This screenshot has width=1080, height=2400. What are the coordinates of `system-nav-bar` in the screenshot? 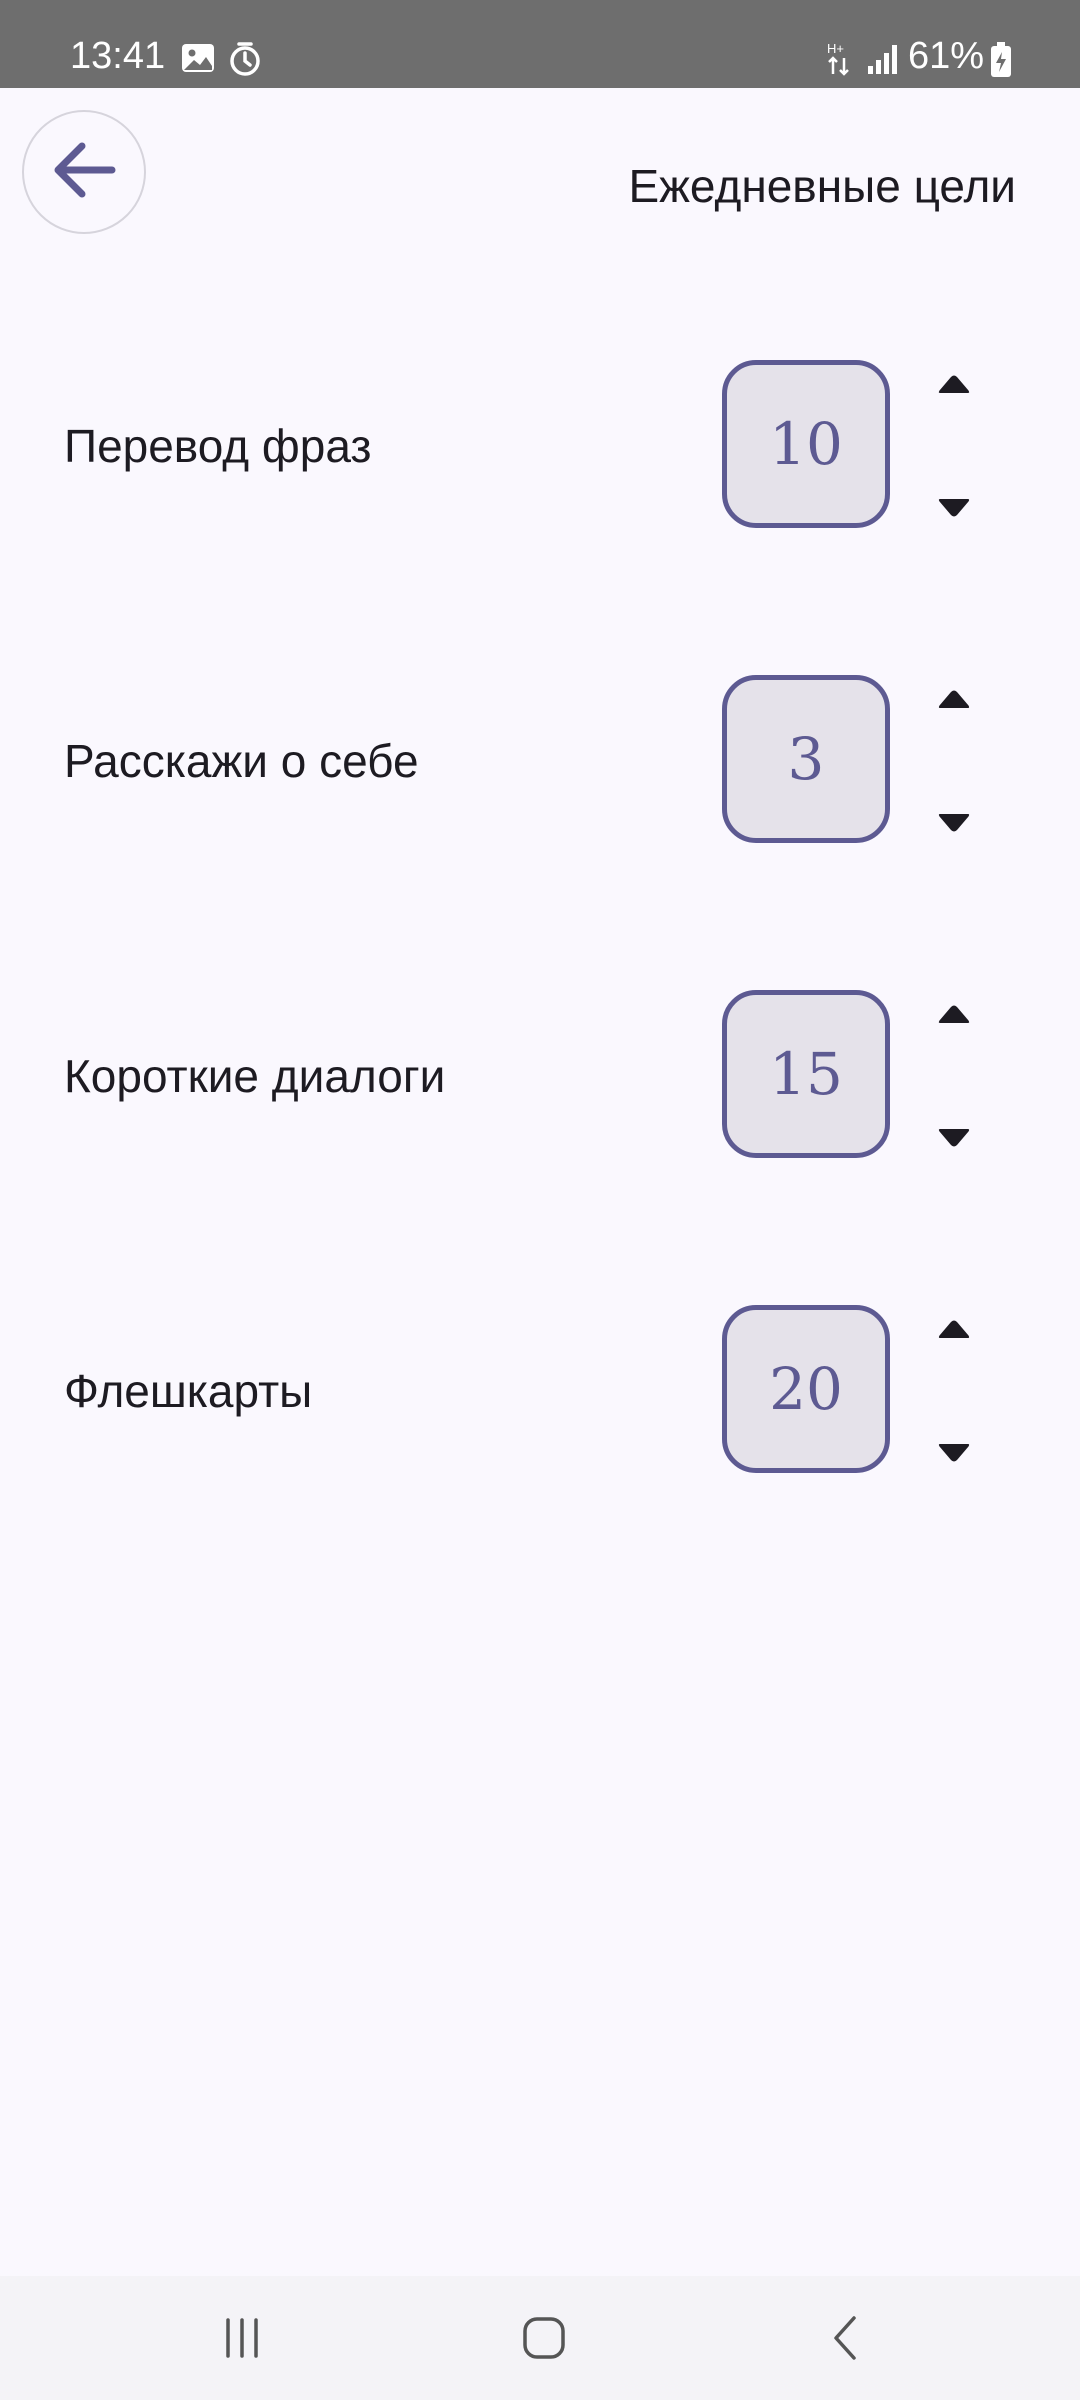 It's located at (540, 2338).